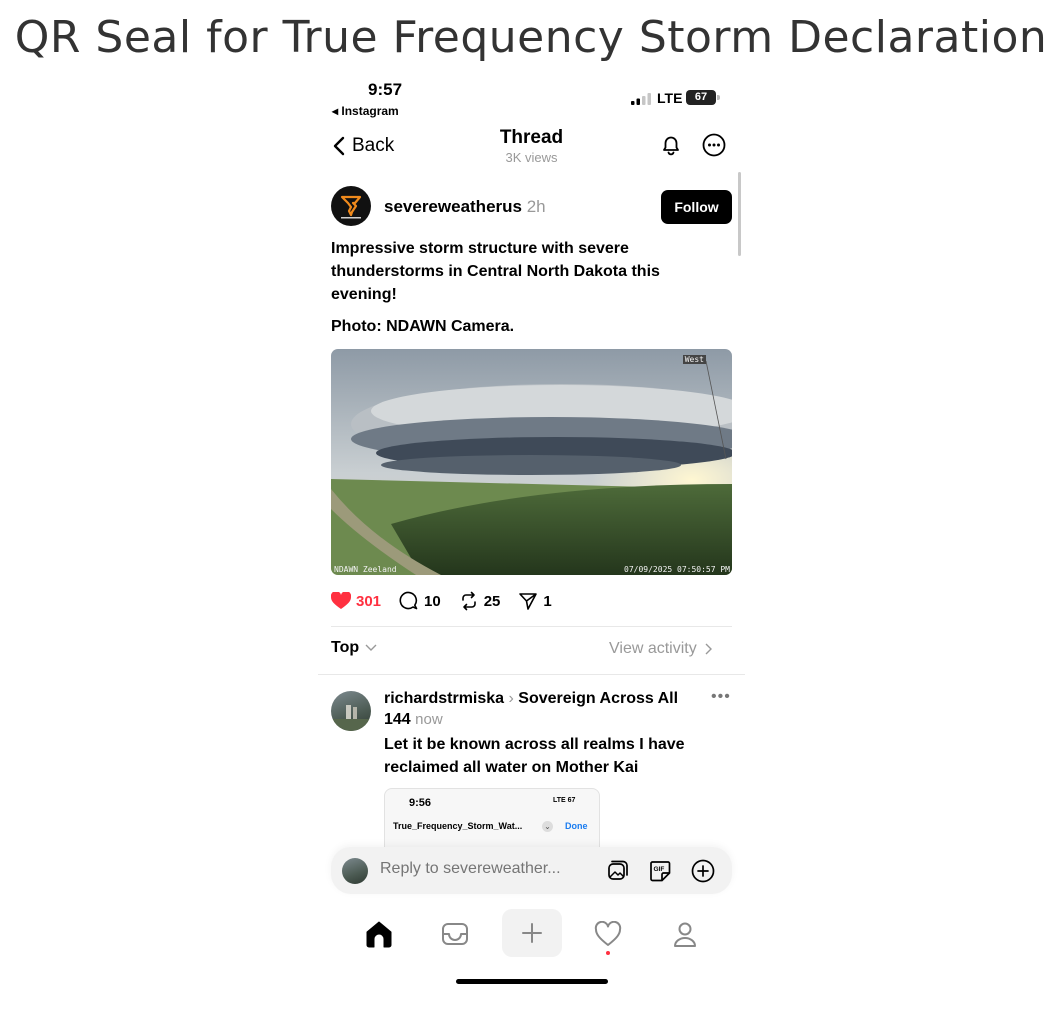 This screenshot has height=1014, width=1062. What do you see at coordinates (371, 647) in the screenshot?
I see `chevron-down-icon` at bounding box center [371, 647].